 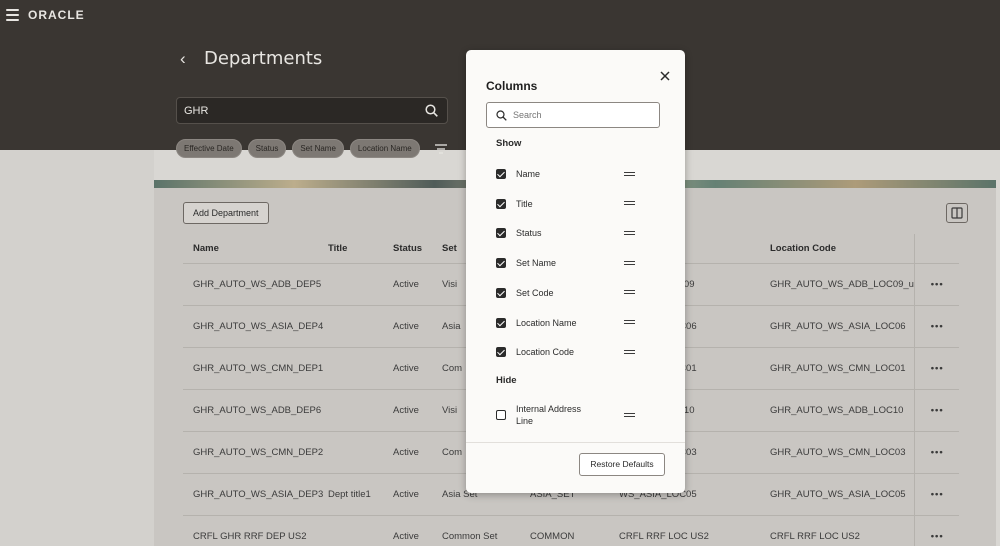 What do you see at coordinates (512, 86) in the screenshot?
I see `dialog-title: Columns` at bounding box center [512, 86].